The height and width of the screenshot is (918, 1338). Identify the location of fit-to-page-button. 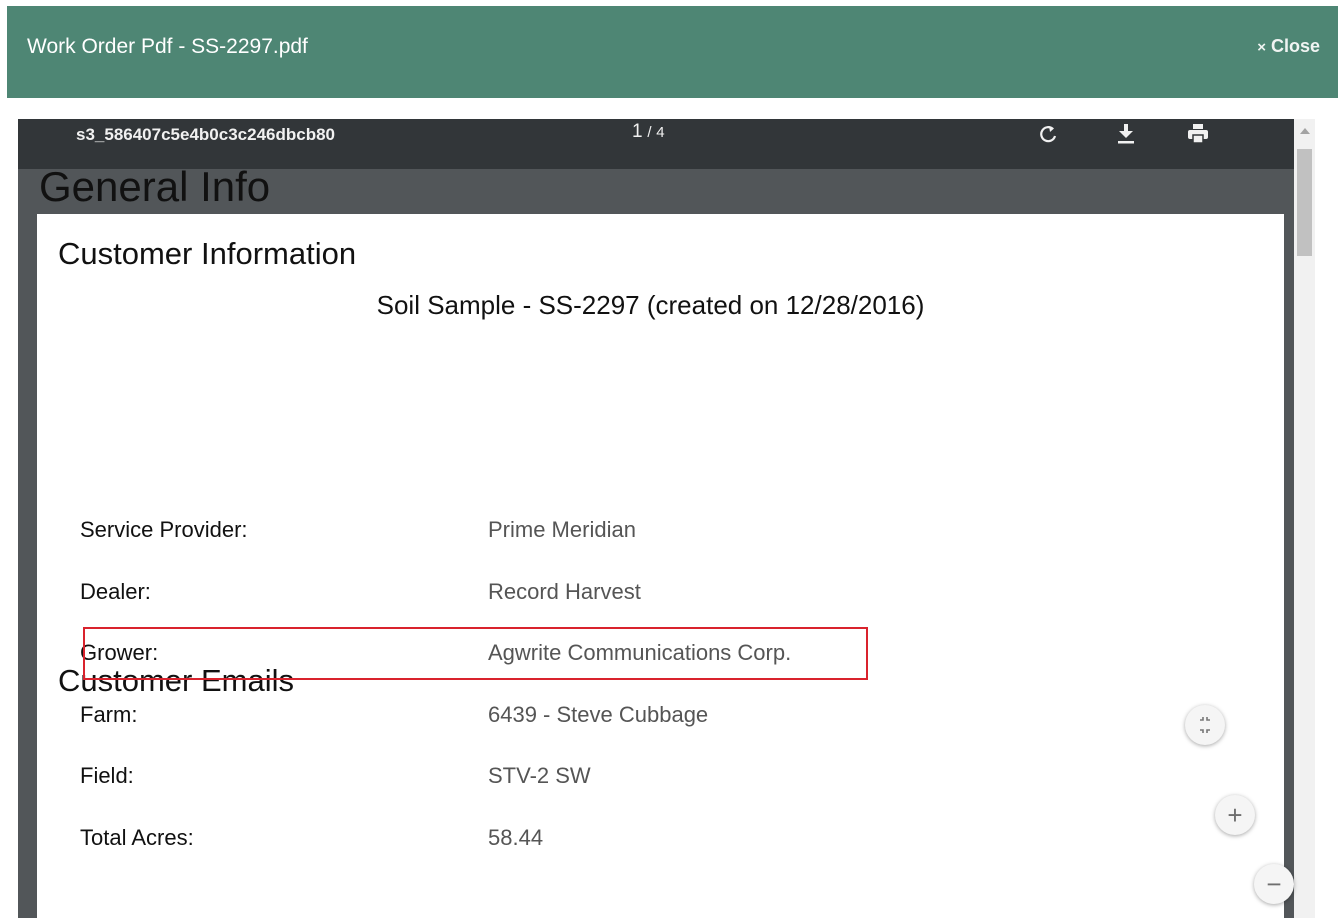
(1205, 725).